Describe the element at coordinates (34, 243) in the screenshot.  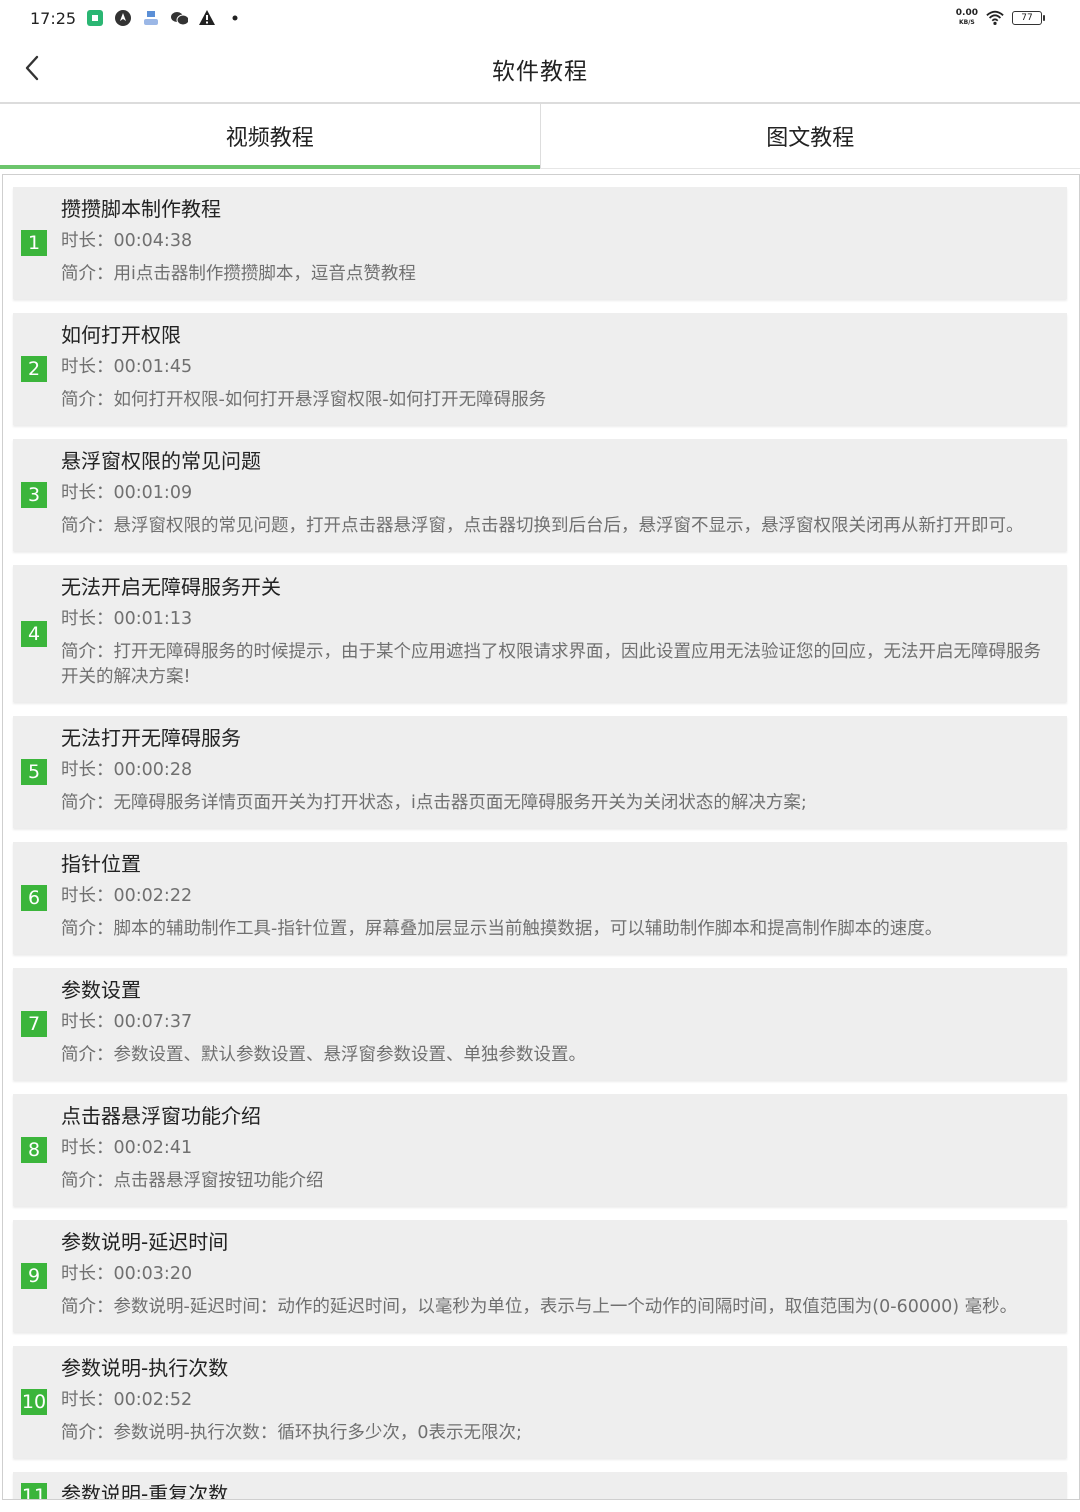
I see `item-index-badge: 1` at that location.